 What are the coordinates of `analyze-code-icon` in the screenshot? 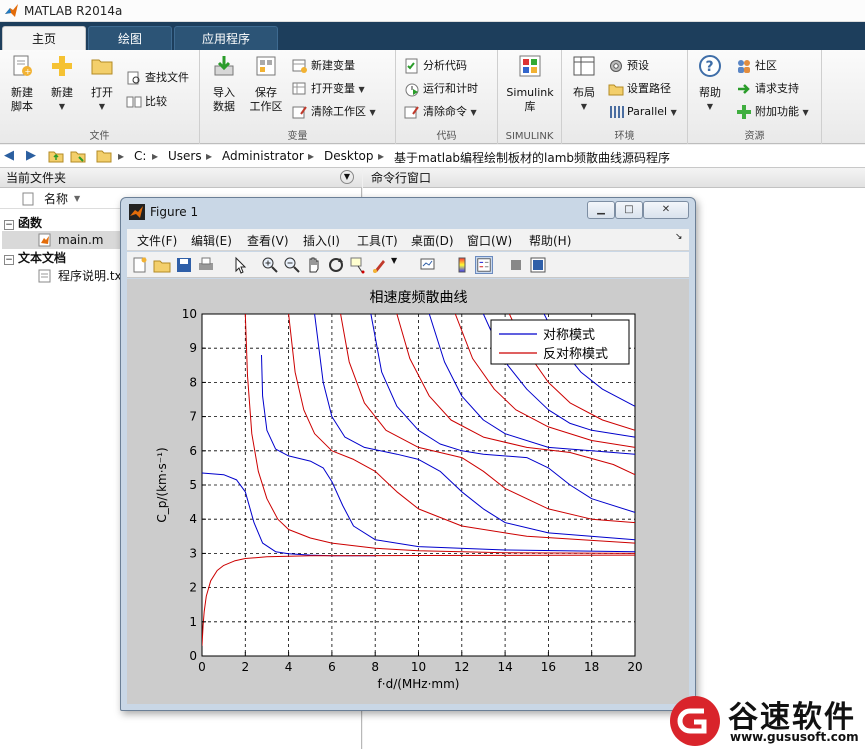 It's located at (411, 66).